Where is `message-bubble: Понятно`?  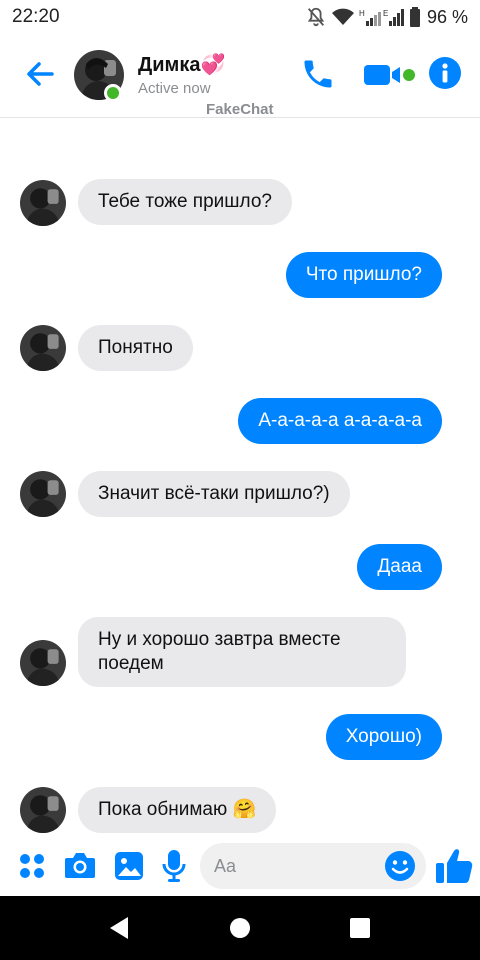 message-bubble: Понятно is located at coordinates (135, 348).